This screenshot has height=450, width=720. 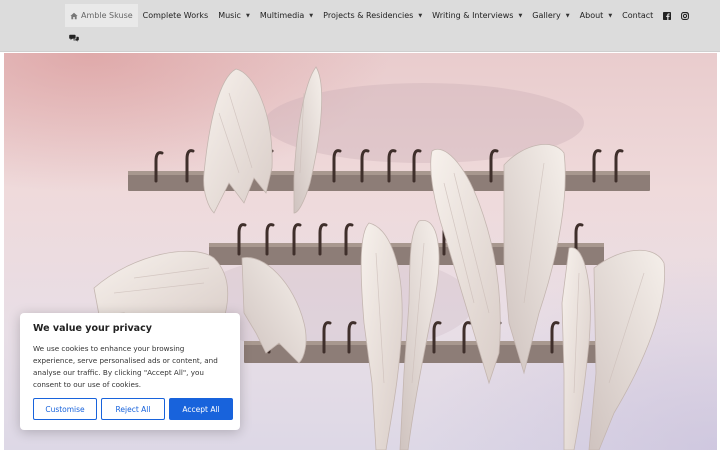 What do you see at coordinates (201, 409) in the screenshot?
I see `accept-all-button: Accept All` at bounding box center [201, 409].